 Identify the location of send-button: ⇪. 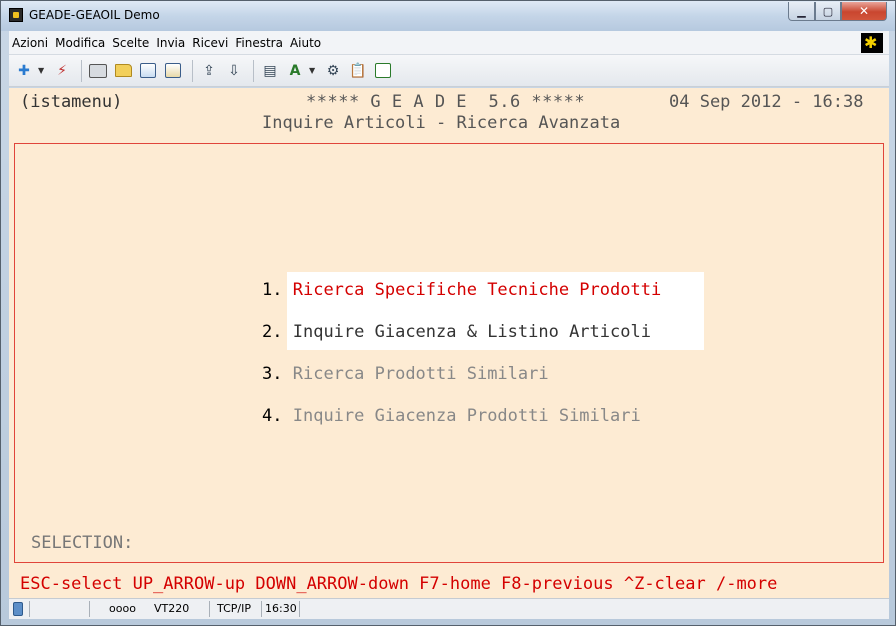
(209, 71).